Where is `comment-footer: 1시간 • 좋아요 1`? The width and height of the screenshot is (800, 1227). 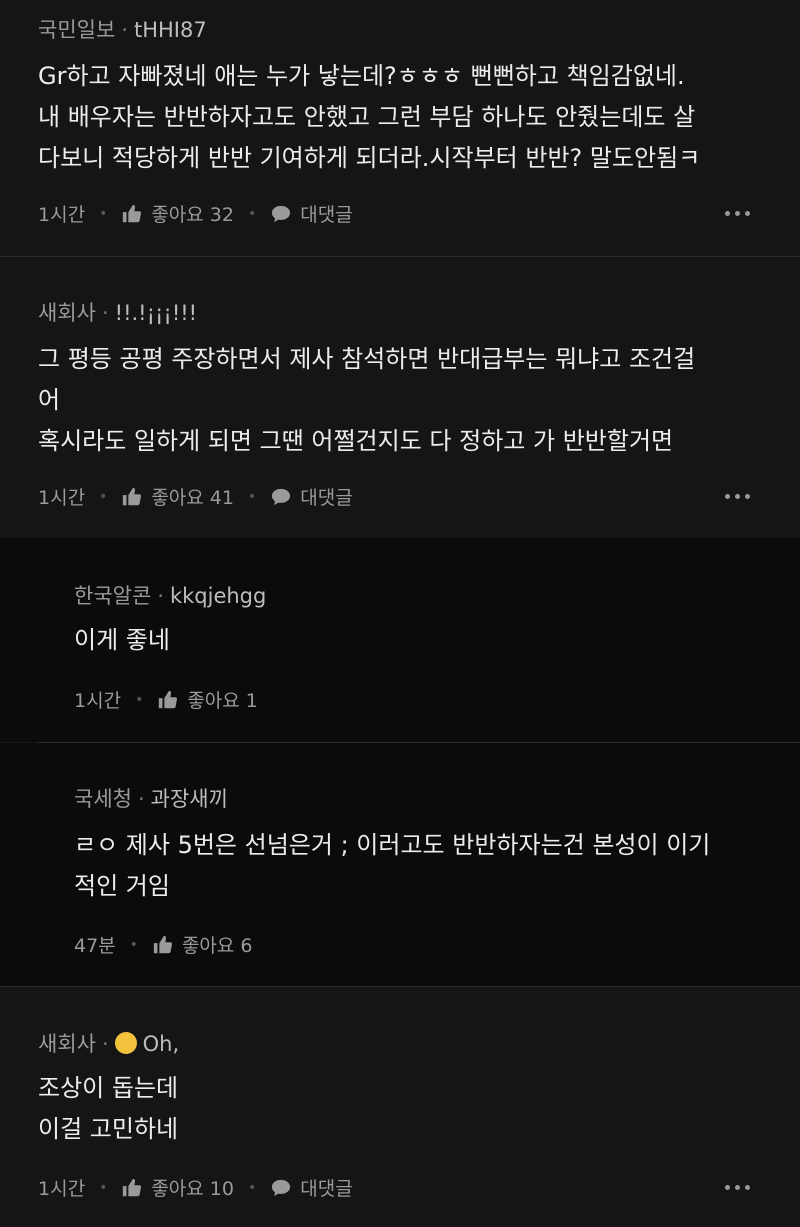
comment-footer: 1시간 • 좋아요 1 is located at coordinates (166, 699).